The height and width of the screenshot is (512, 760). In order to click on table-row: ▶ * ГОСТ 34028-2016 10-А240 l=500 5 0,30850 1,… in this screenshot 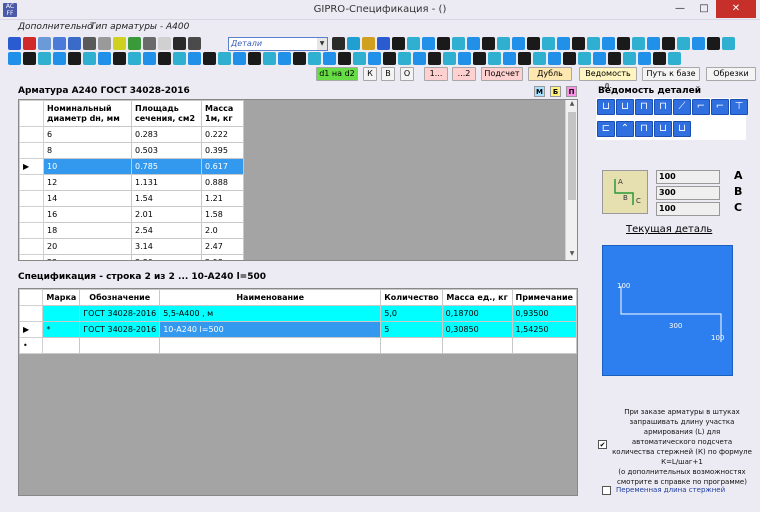, I will do `click(298, 329)`.